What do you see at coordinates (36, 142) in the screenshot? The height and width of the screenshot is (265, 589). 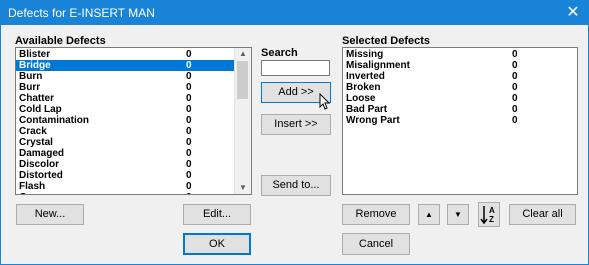 I see `list-item-name: Crystal` at bounding box center [36, 142].